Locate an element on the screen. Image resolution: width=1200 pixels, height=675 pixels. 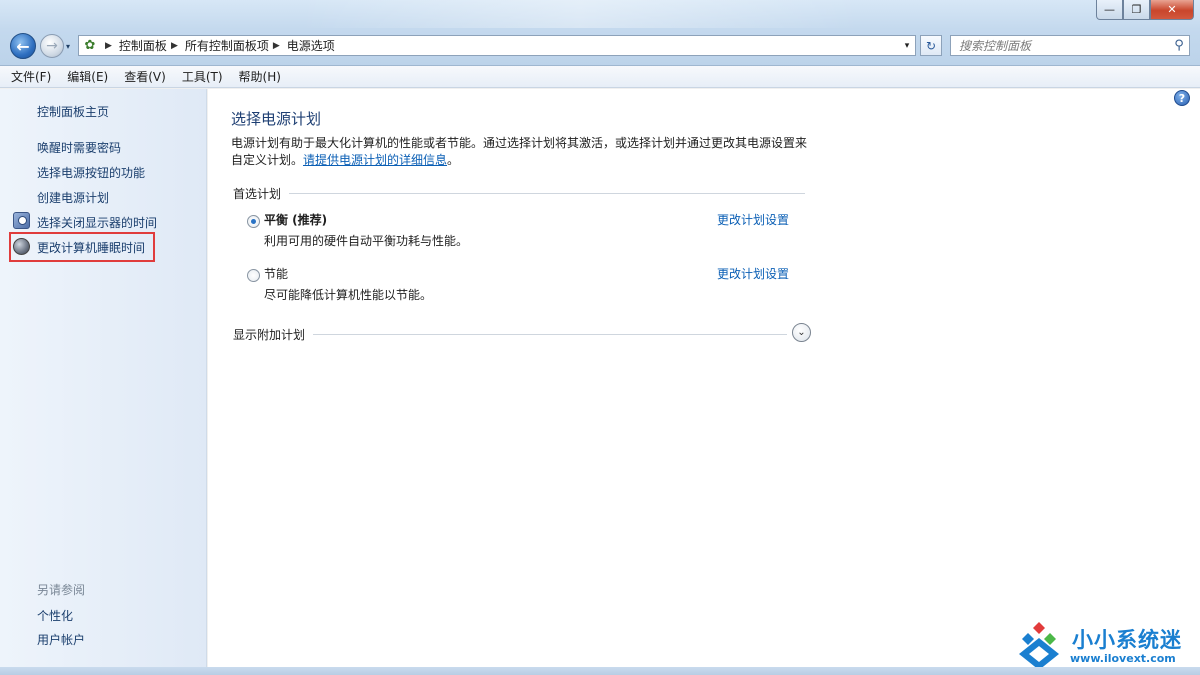
change-plan-settings-balanced: 更改计划设置 is located at coordinates (753, 219).